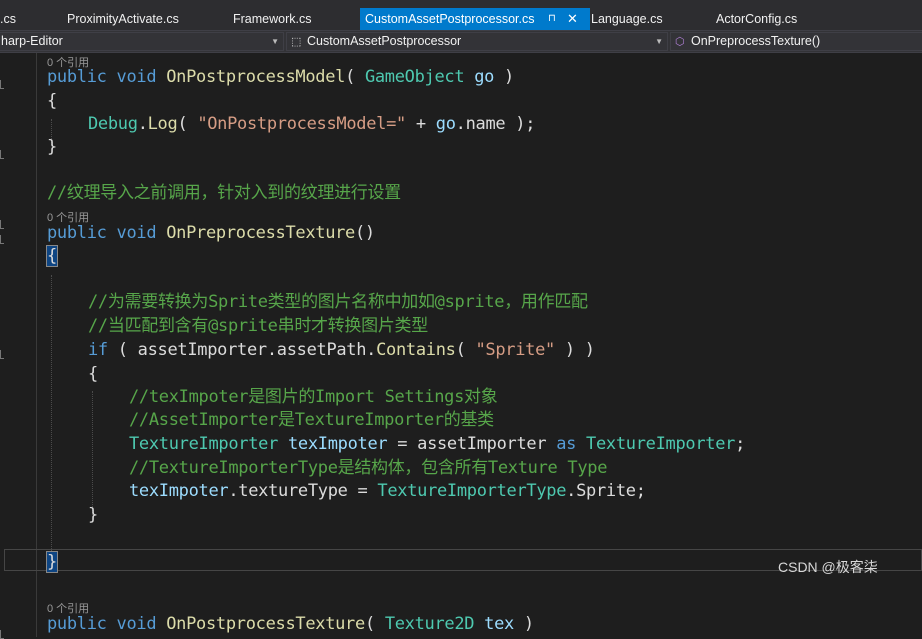  I want to click on member-dropdown: ⬡ OnPreprocessTexture(), so click(796, 41).